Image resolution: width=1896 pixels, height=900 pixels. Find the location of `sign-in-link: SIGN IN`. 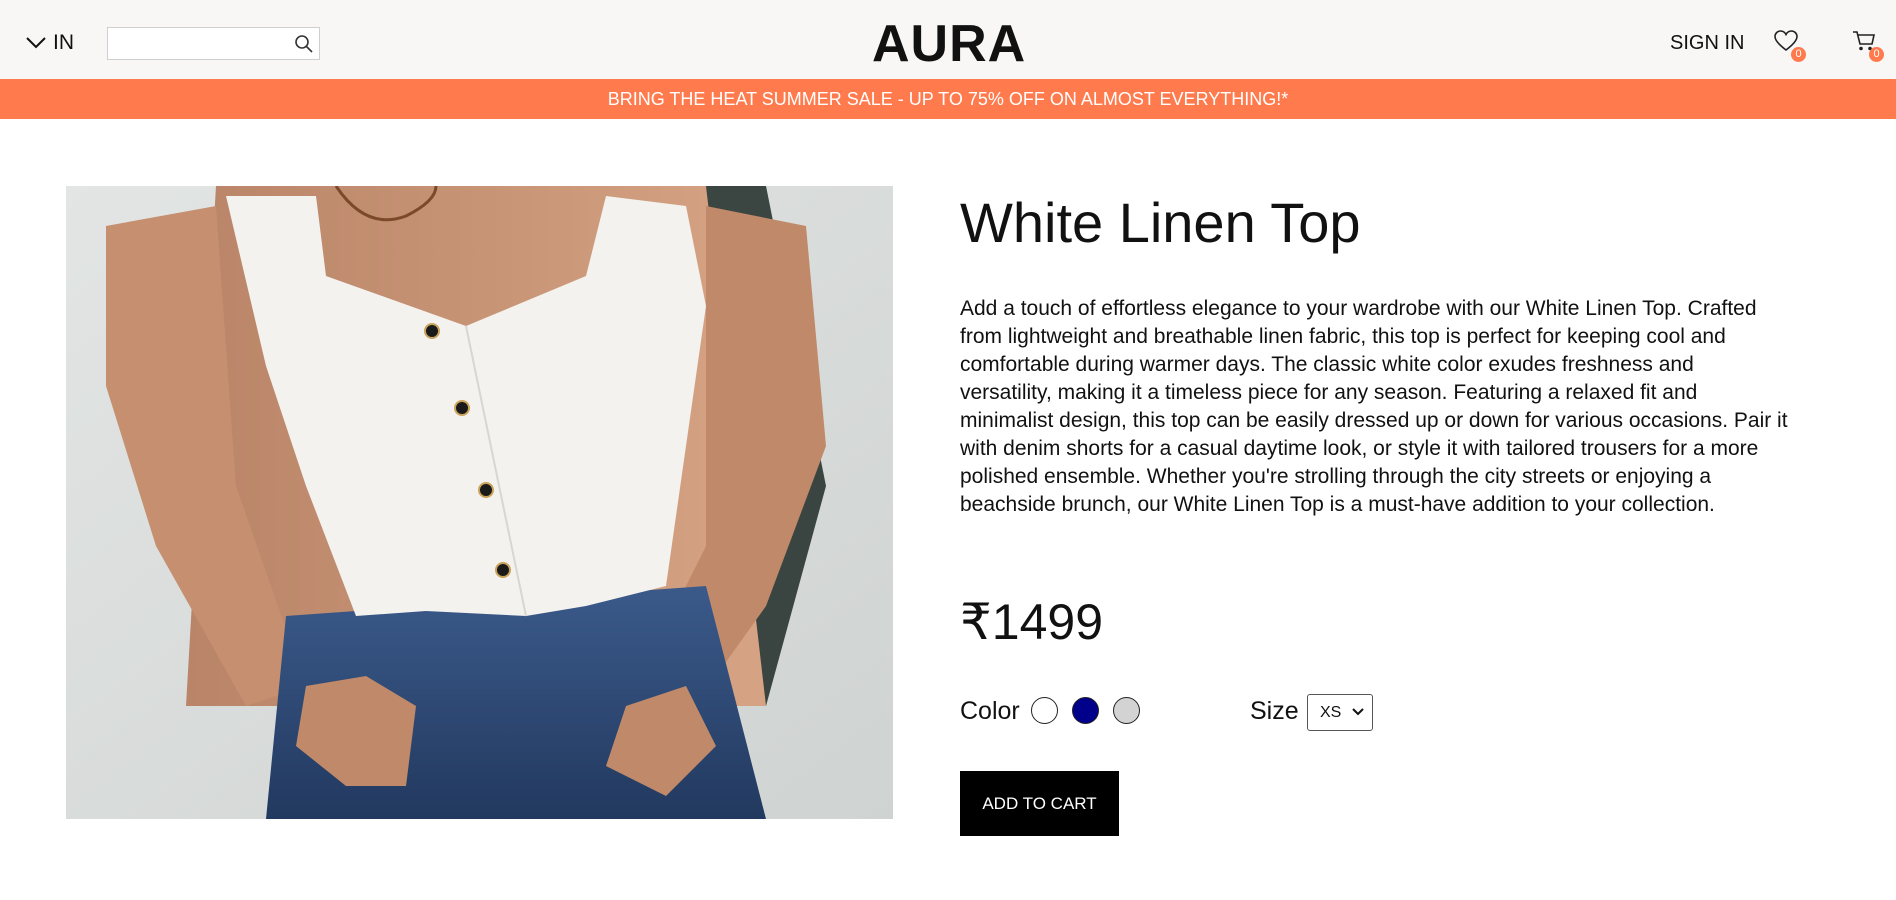

sign-in-link: SIGN IN is located at coordinates (1707, 43).